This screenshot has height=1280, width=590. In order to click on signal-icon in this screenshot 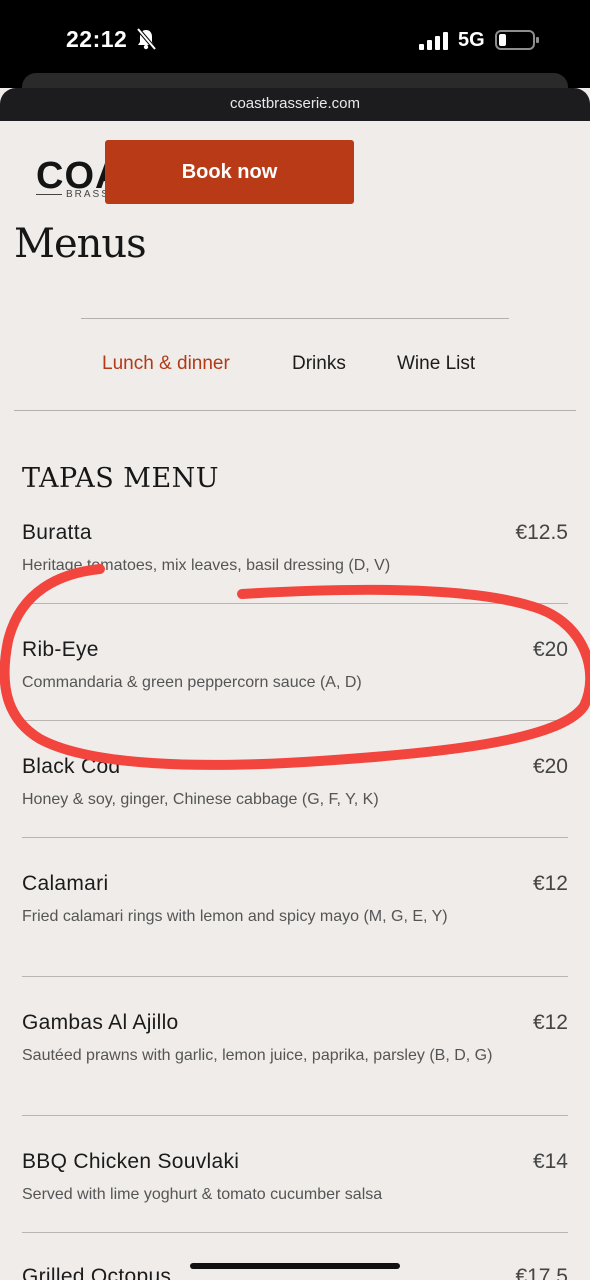, I will do `click(433, 41)`.